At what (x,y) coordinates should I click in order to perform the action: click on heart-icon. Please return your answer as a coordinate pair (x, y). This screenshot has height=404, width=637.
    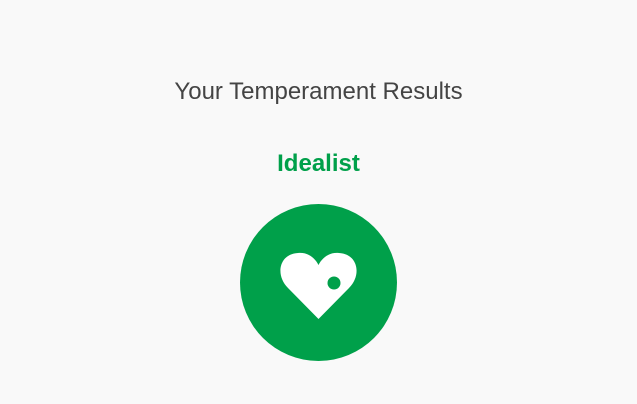
    Looking at the image, I should click on (318, 285).